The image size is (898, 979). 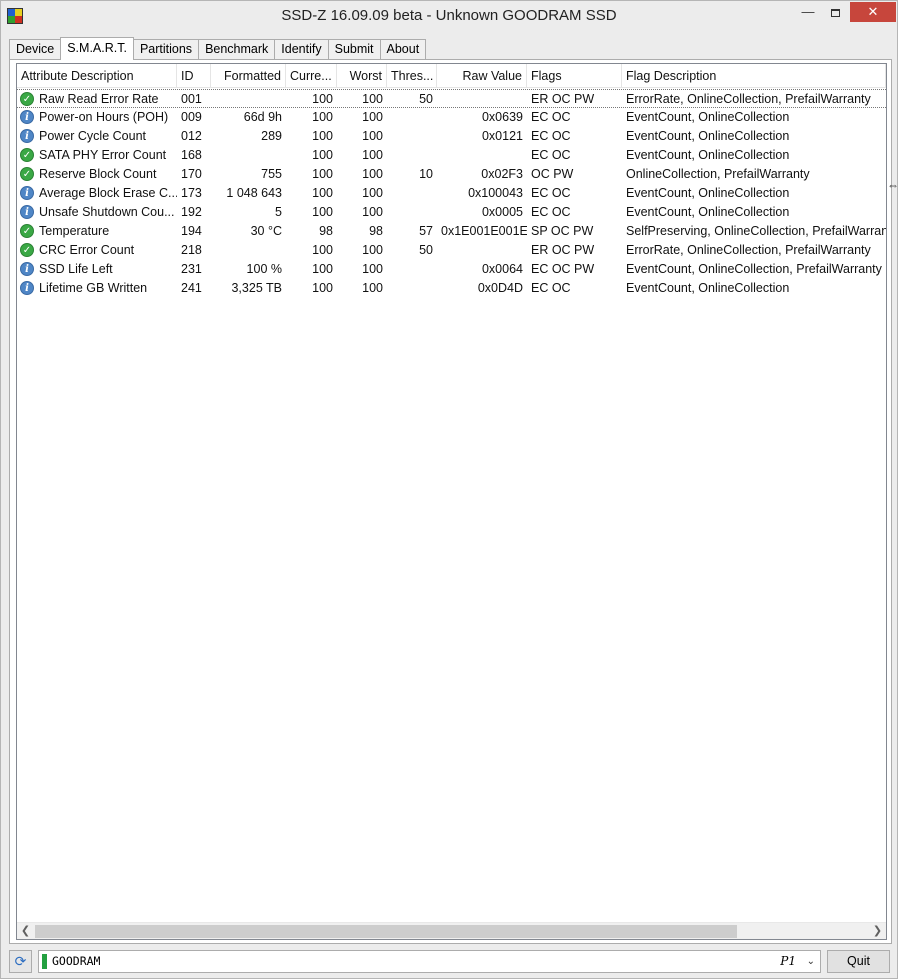 I want to click on column-header-flagdesc: Flag Description, so click(x=754, y=76).